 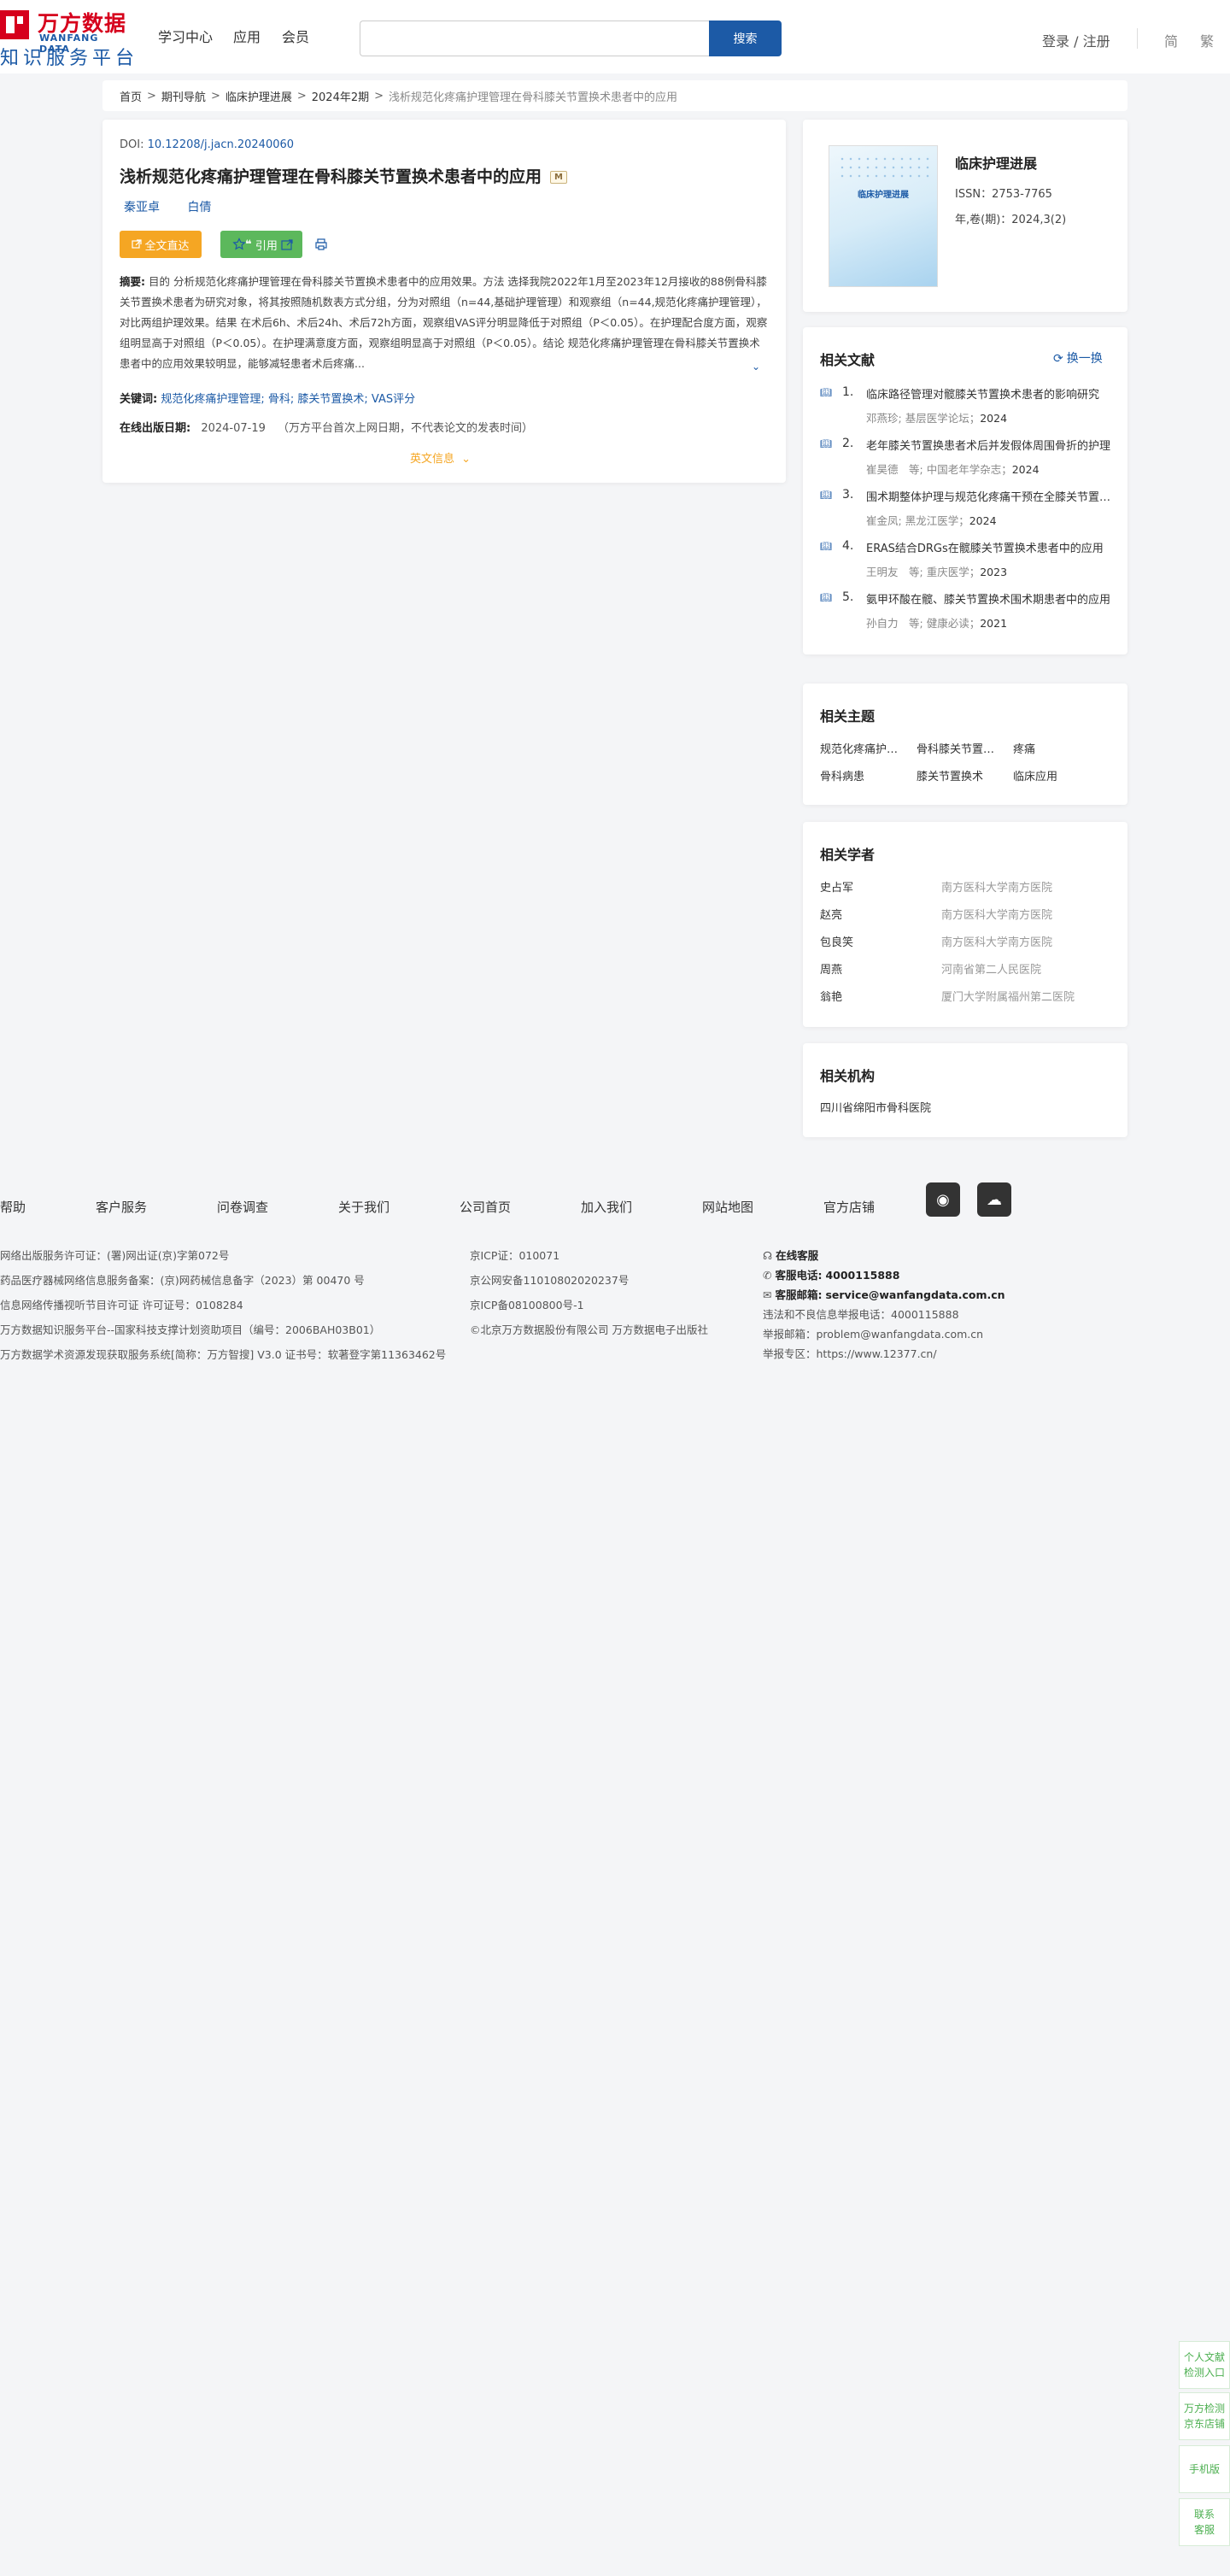 I want to click on fulltext-label: 全文直达, so click(x=167, y=246).